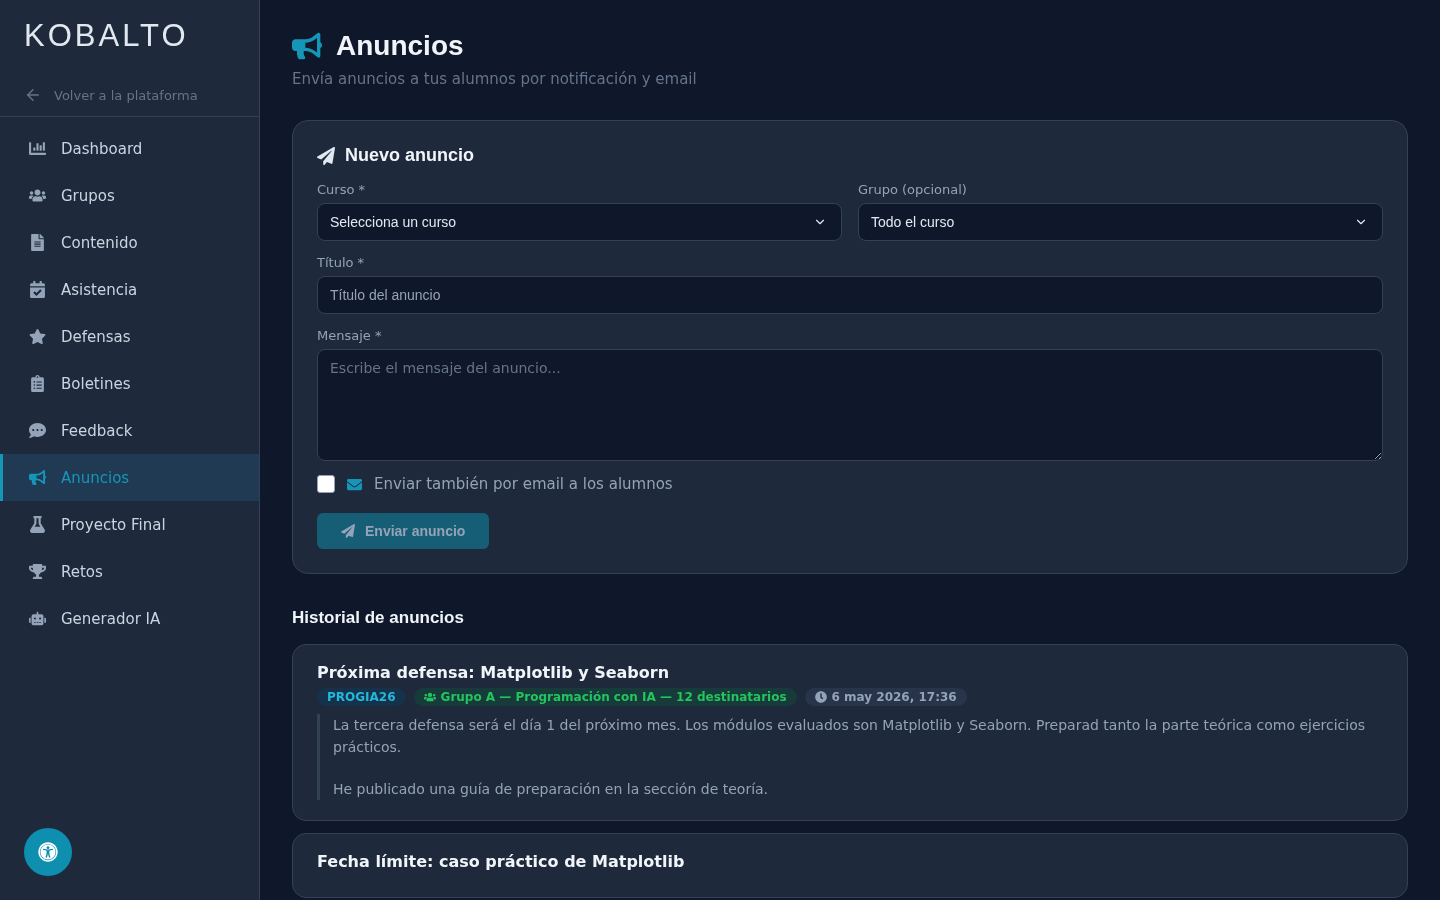  Describe the element at coordinates (341, 189) in the screenshot. I see `field-label: Curso *` at that location.